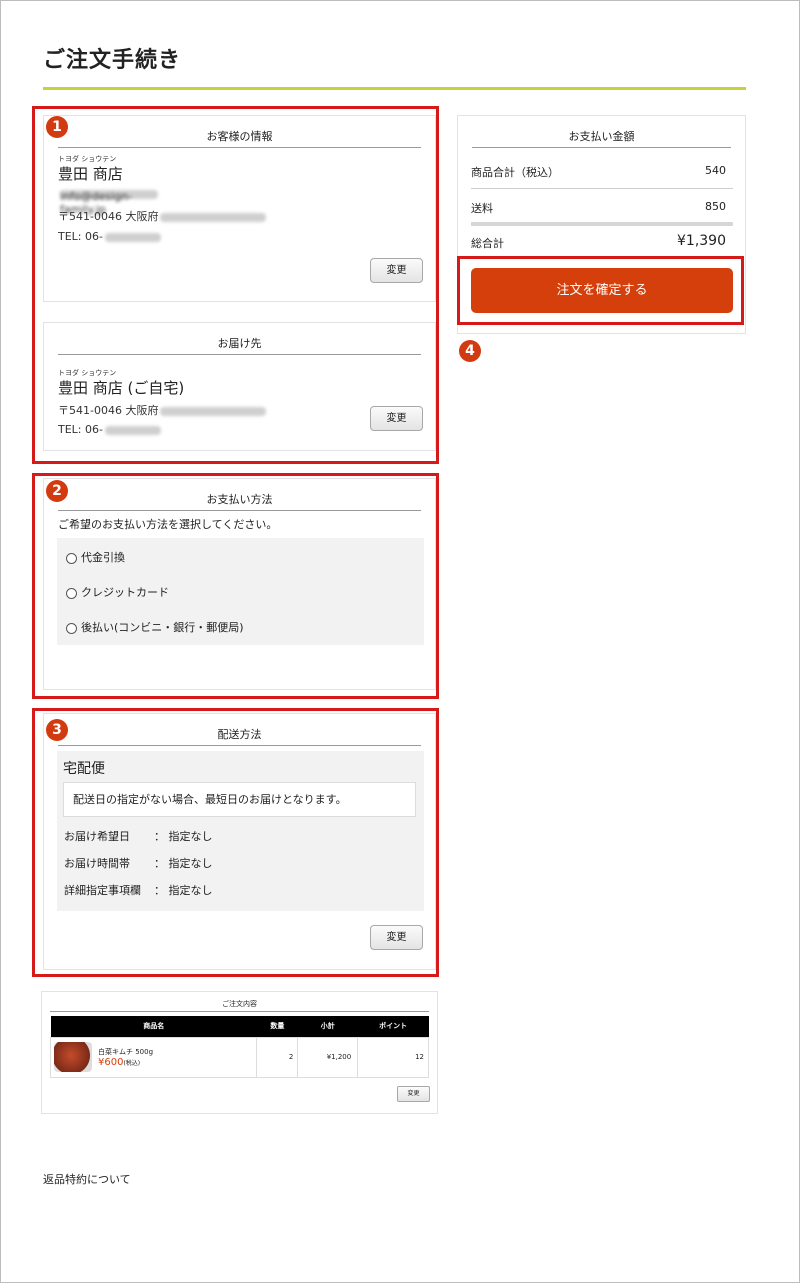  What do you see at coordinates (125, 1052) in the screenshot?
I see `product-name: 白菜キムチ 500g` at bounding box center [125, 1052].